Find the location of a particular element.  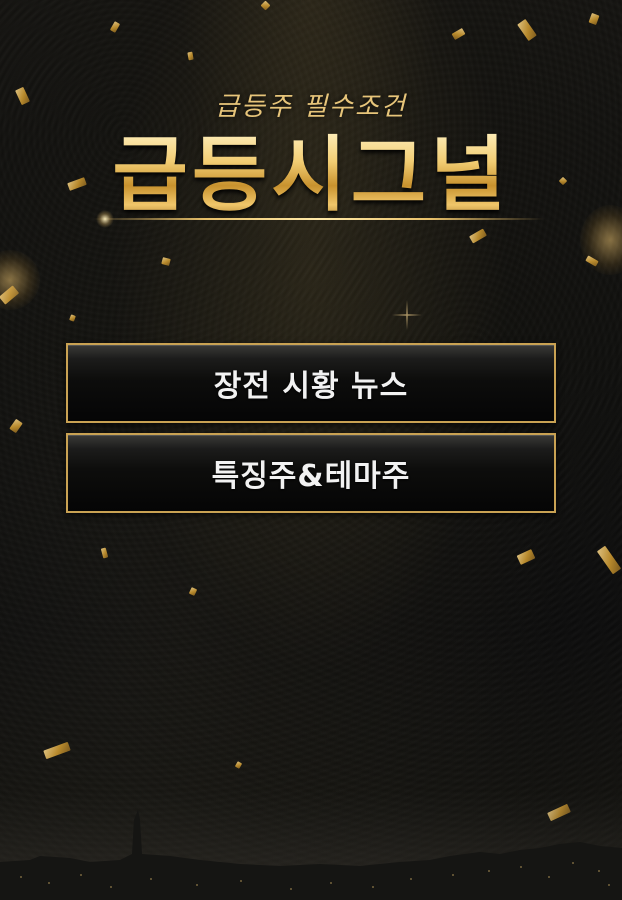

app-title-logo: 급등시그널 is located at coordinates (311, 176).